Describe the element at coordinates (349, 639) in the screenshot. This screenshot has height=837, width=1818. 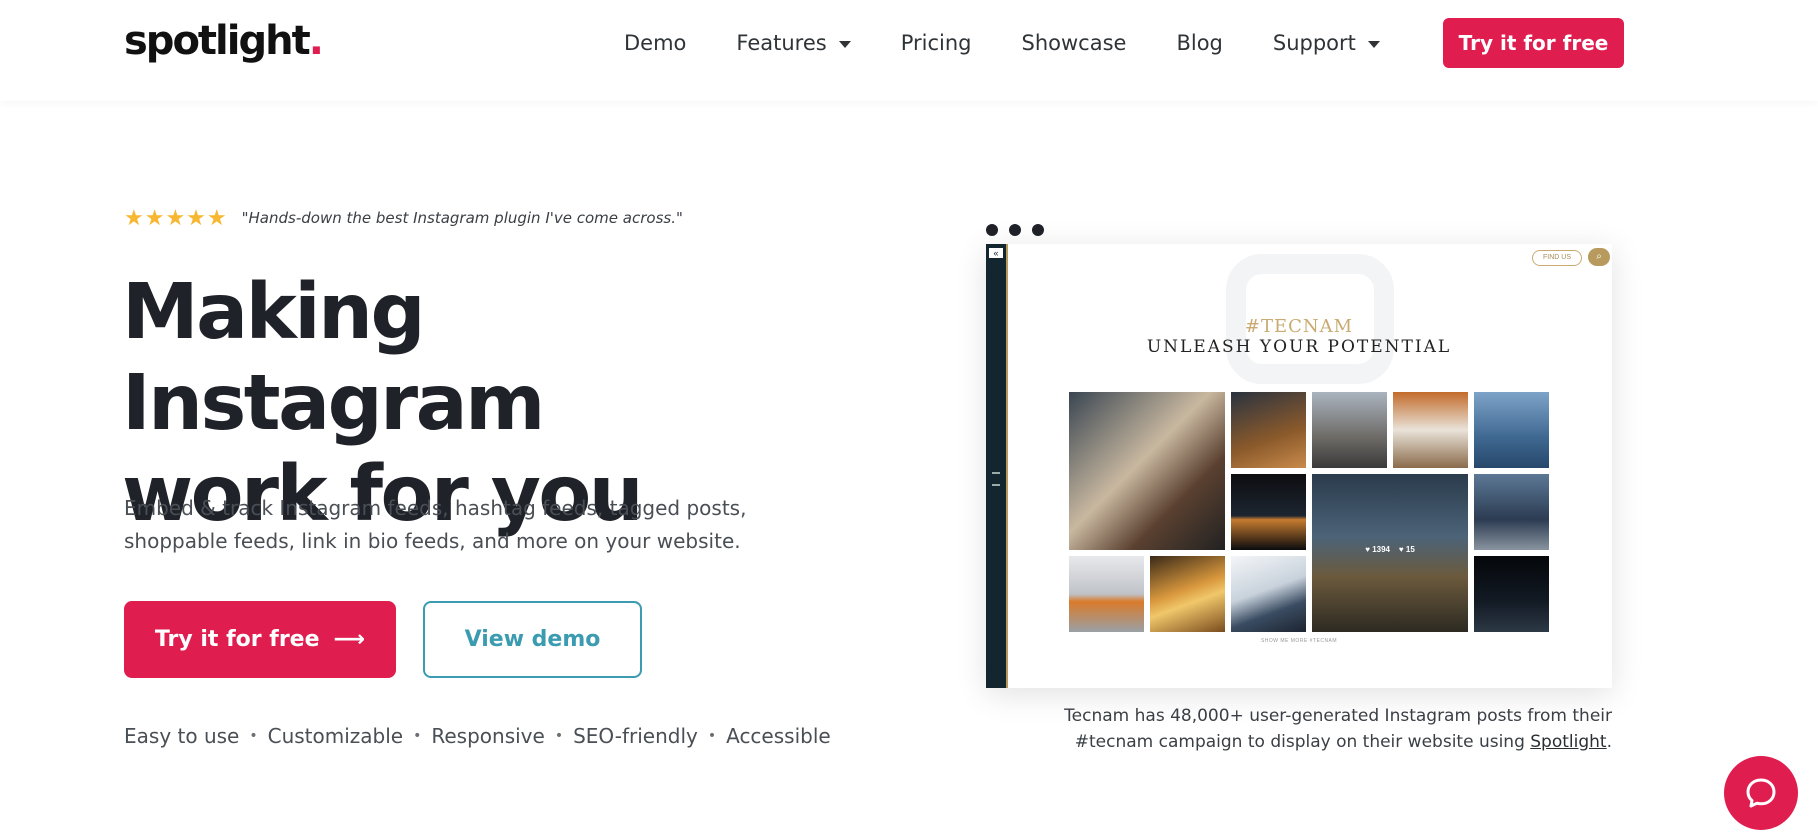
I see `arrow-right-icon: ⟶` at that location.